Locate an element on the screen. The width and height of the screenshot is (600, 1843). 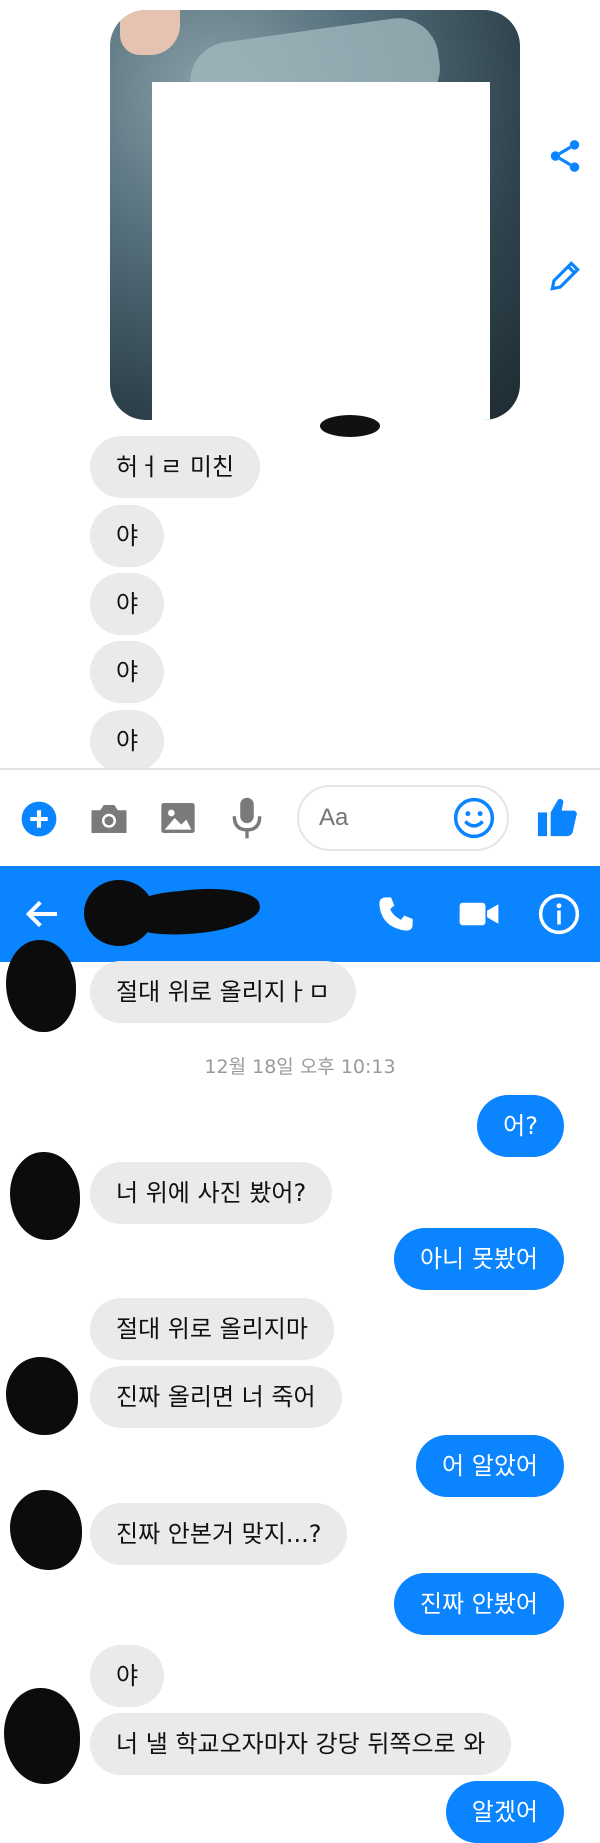
pencil-icon is located at coordinates (565, 276).